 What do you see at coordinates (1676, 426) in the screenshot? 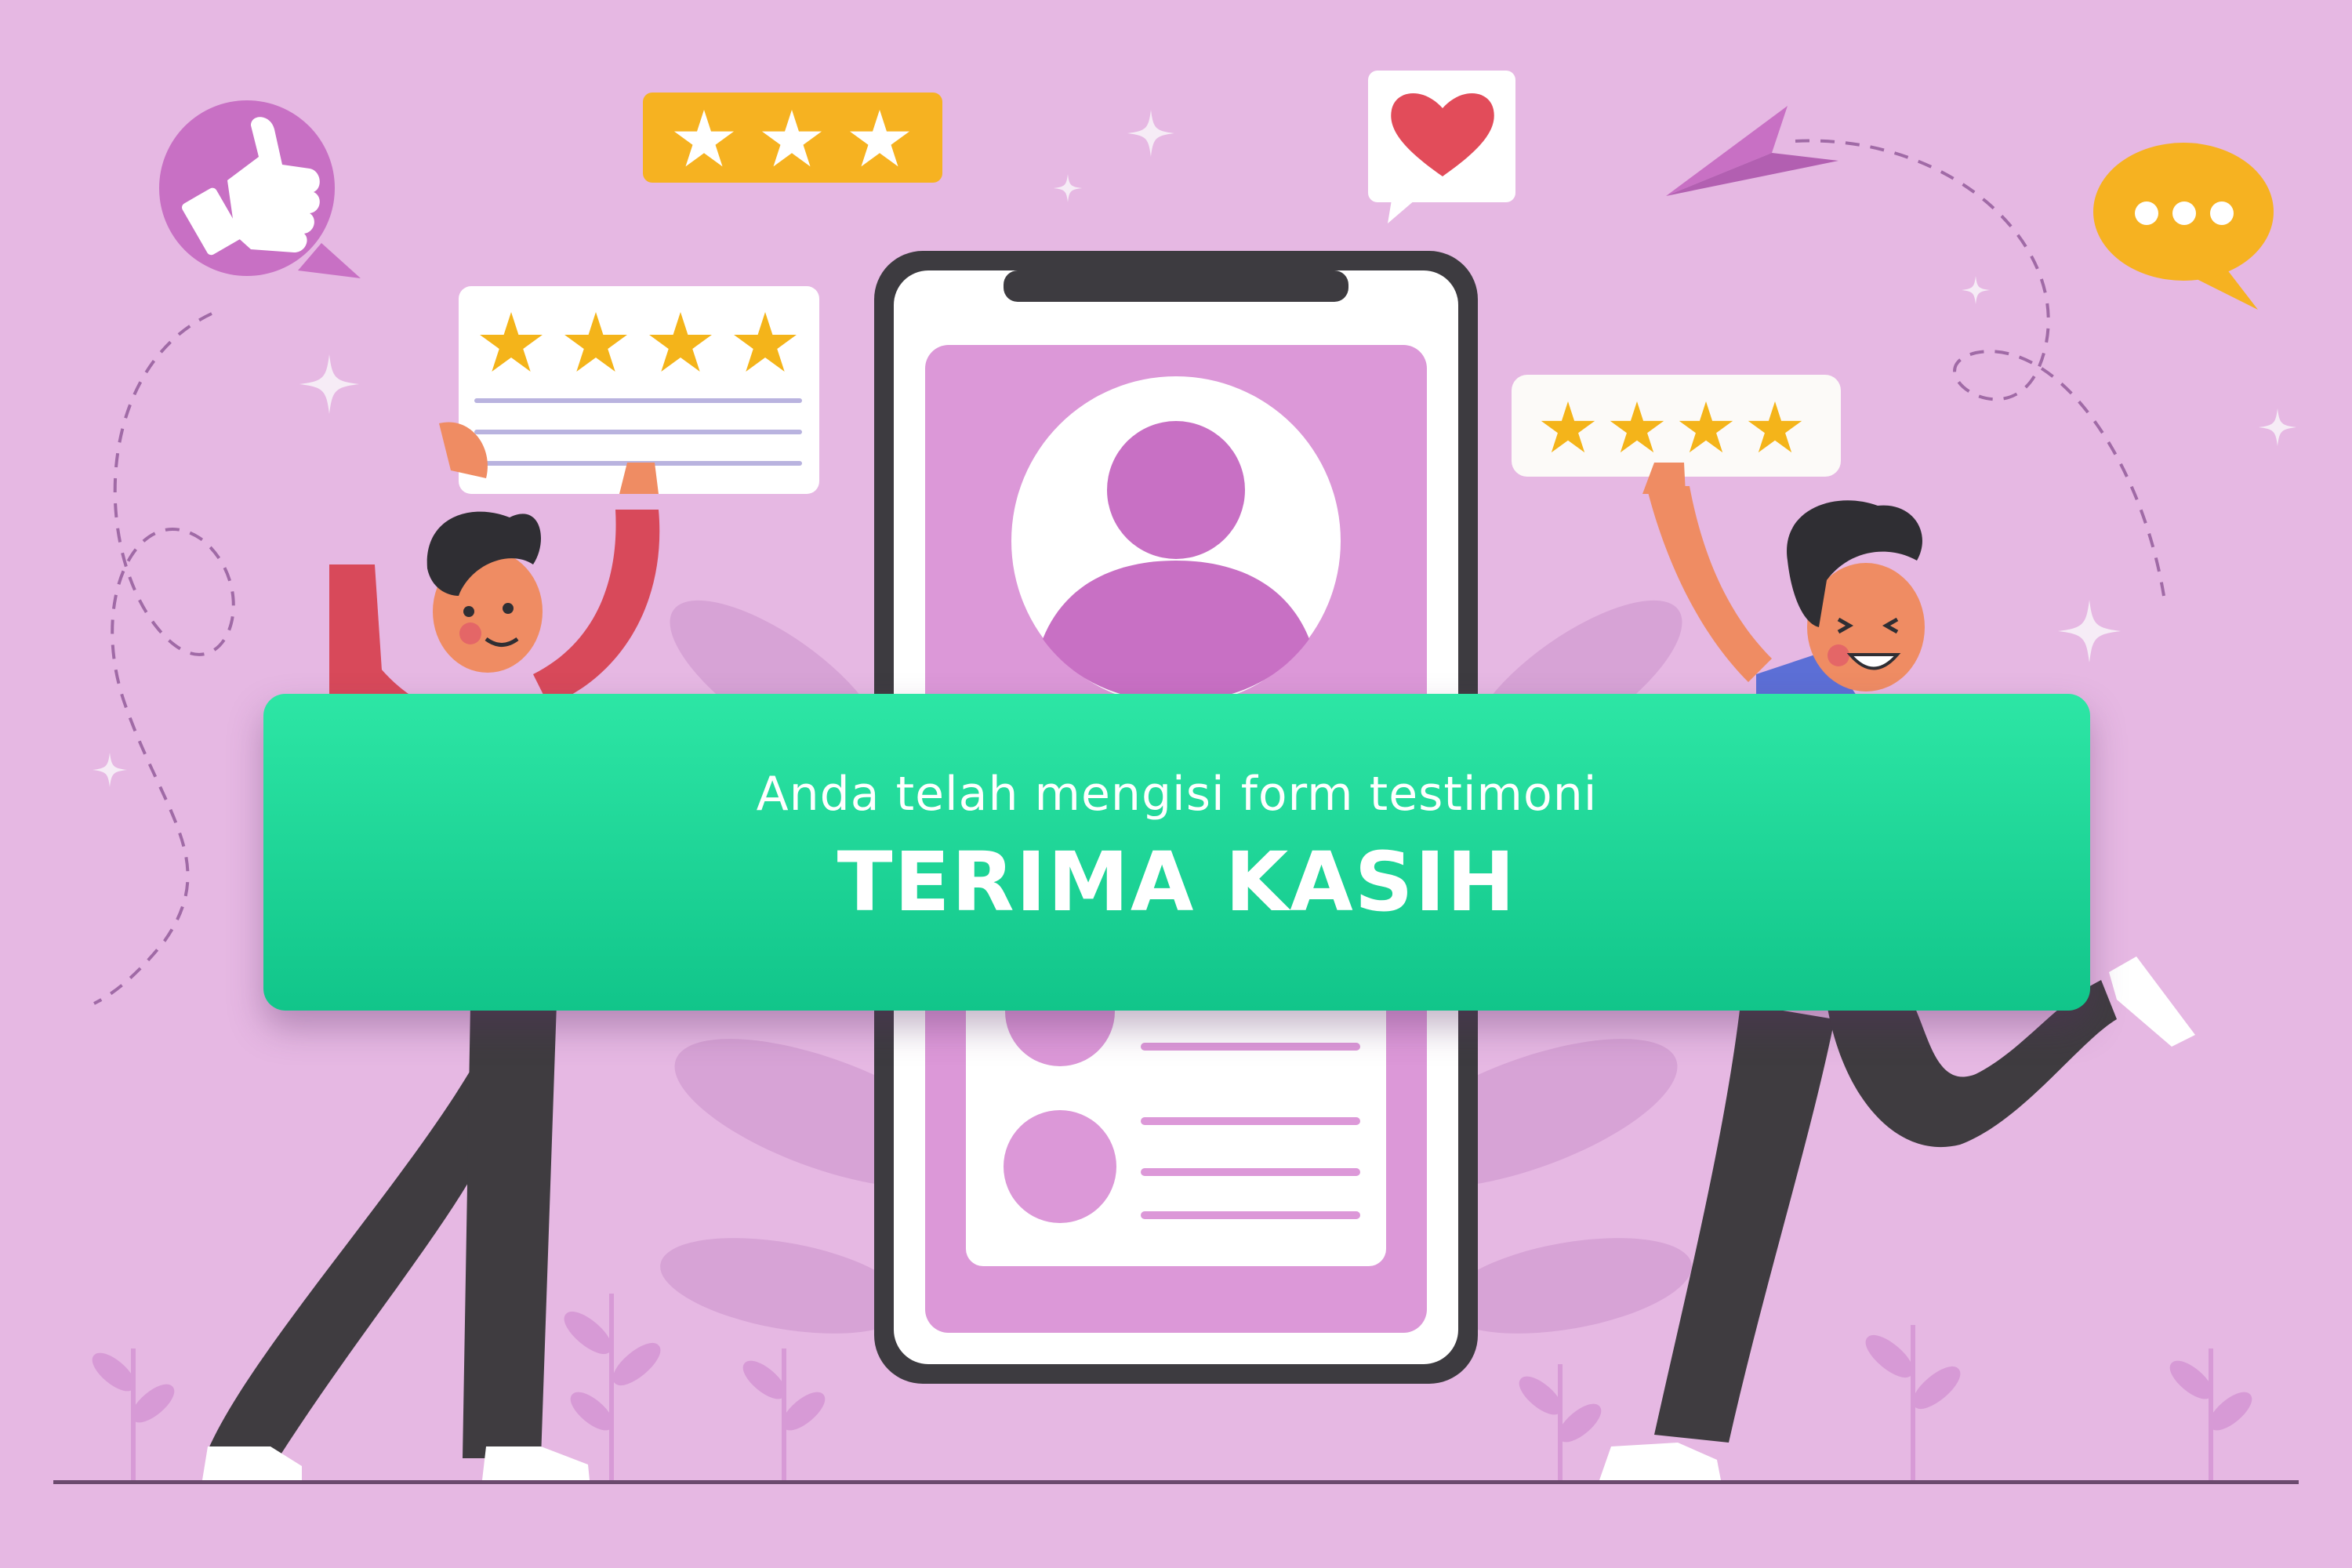
I see `right-rating-card` at bounding box center [1676, 426].